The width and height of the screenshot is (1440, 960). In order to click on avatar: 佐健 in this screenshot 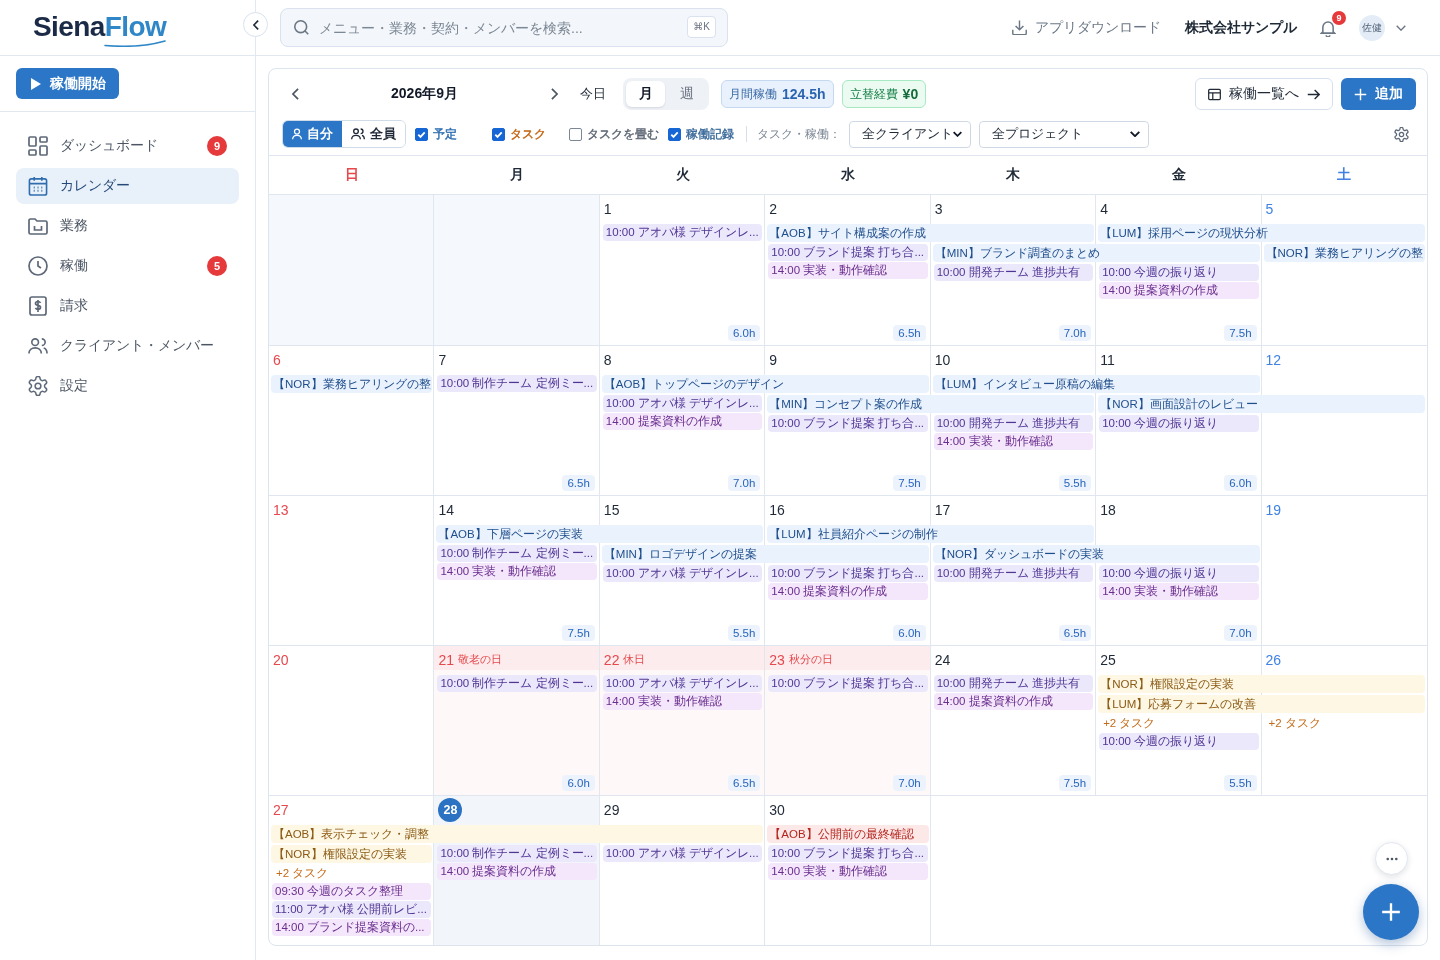, I will do `click(1372, 27)`.